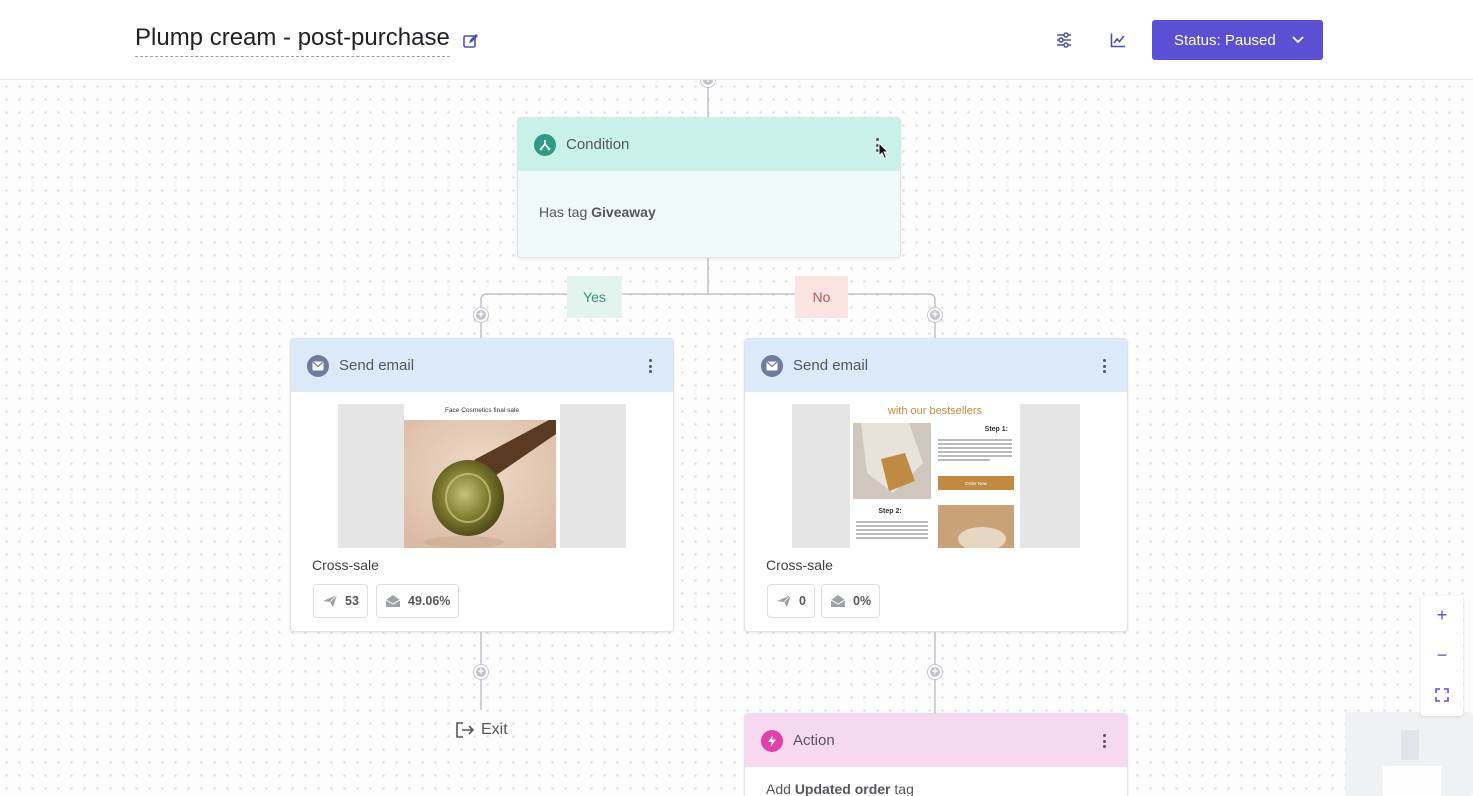 The image size is (1473, 796). Describe the element at coordinates (563, 212) in the screenshot. I see `condition-text: Has tag` at that location.